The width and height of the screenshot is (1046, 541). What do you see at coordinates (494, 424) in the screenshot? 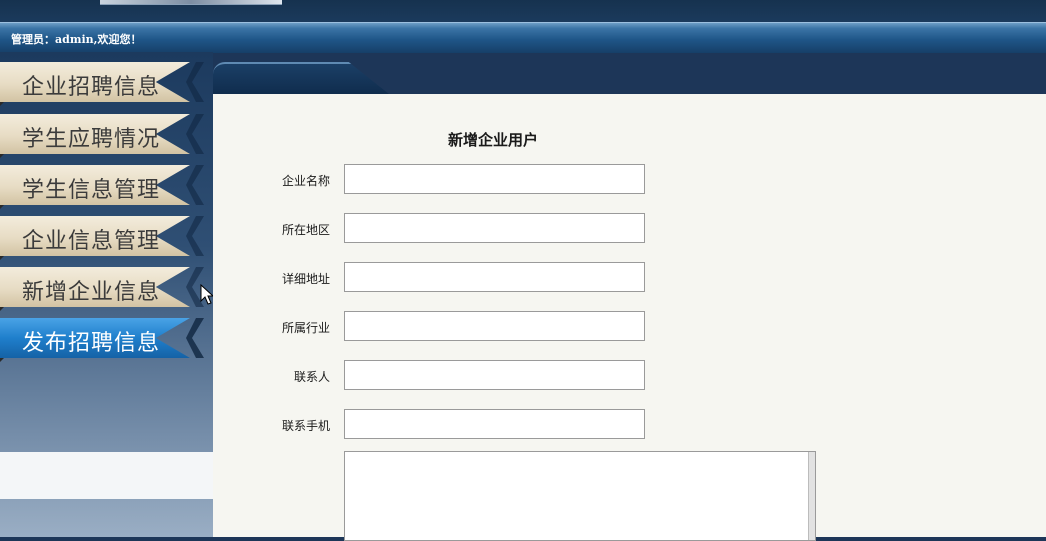
I see `contact-phone-input` at bounding box center [494, 424].